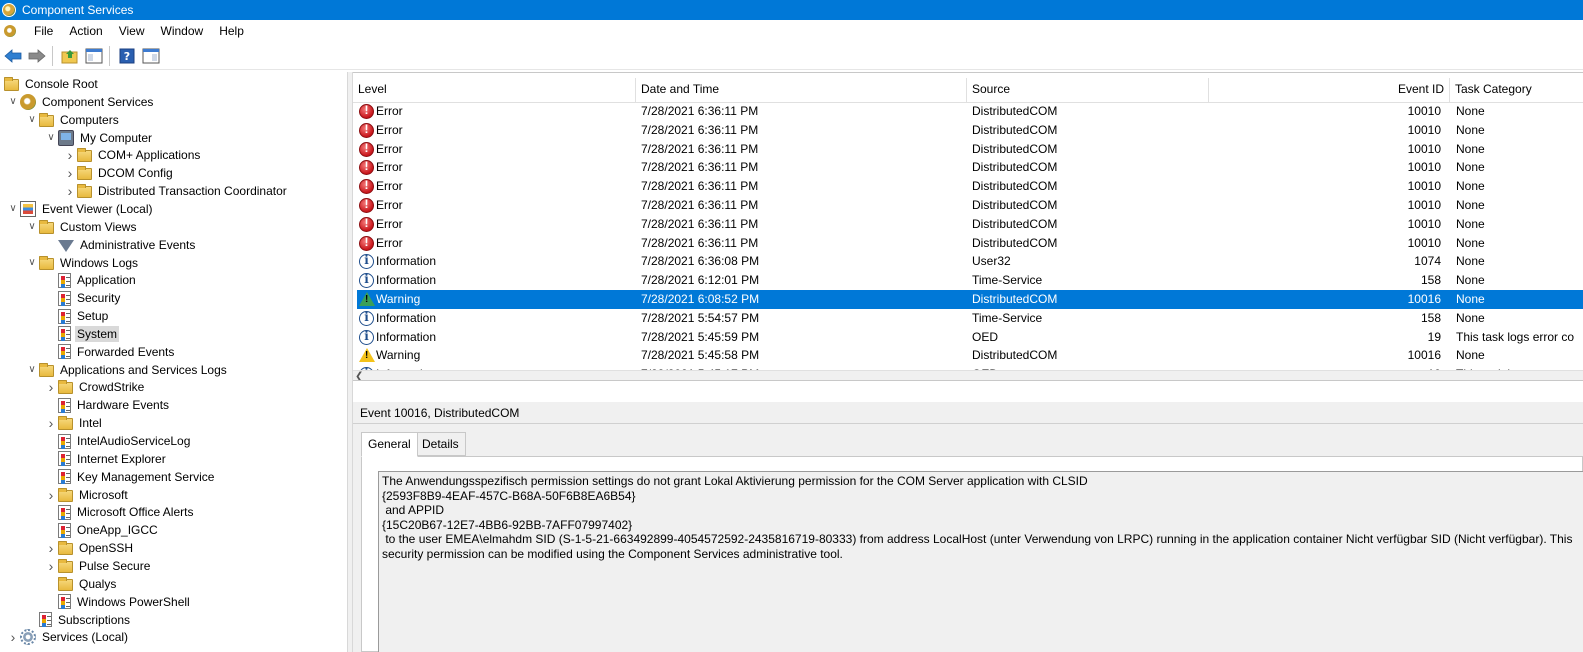 The image size is (1583, 652). I want to click on tab-details: Details, so click(440, 444).